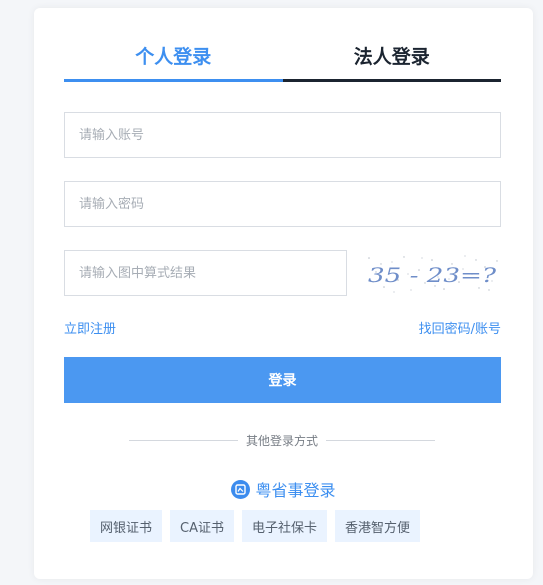 This screenshot has width=543, height=585. I want to click on iam-smart-button: 香港智方便, so click(378, 526).